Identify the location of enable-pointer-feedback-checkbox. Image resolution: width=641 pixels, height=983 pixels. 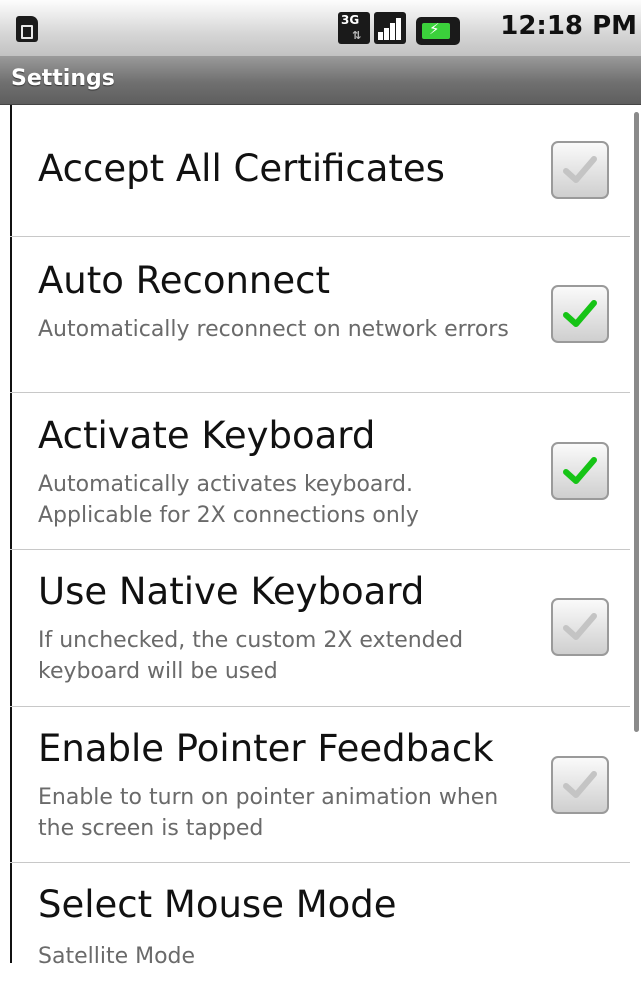
(580, 785).